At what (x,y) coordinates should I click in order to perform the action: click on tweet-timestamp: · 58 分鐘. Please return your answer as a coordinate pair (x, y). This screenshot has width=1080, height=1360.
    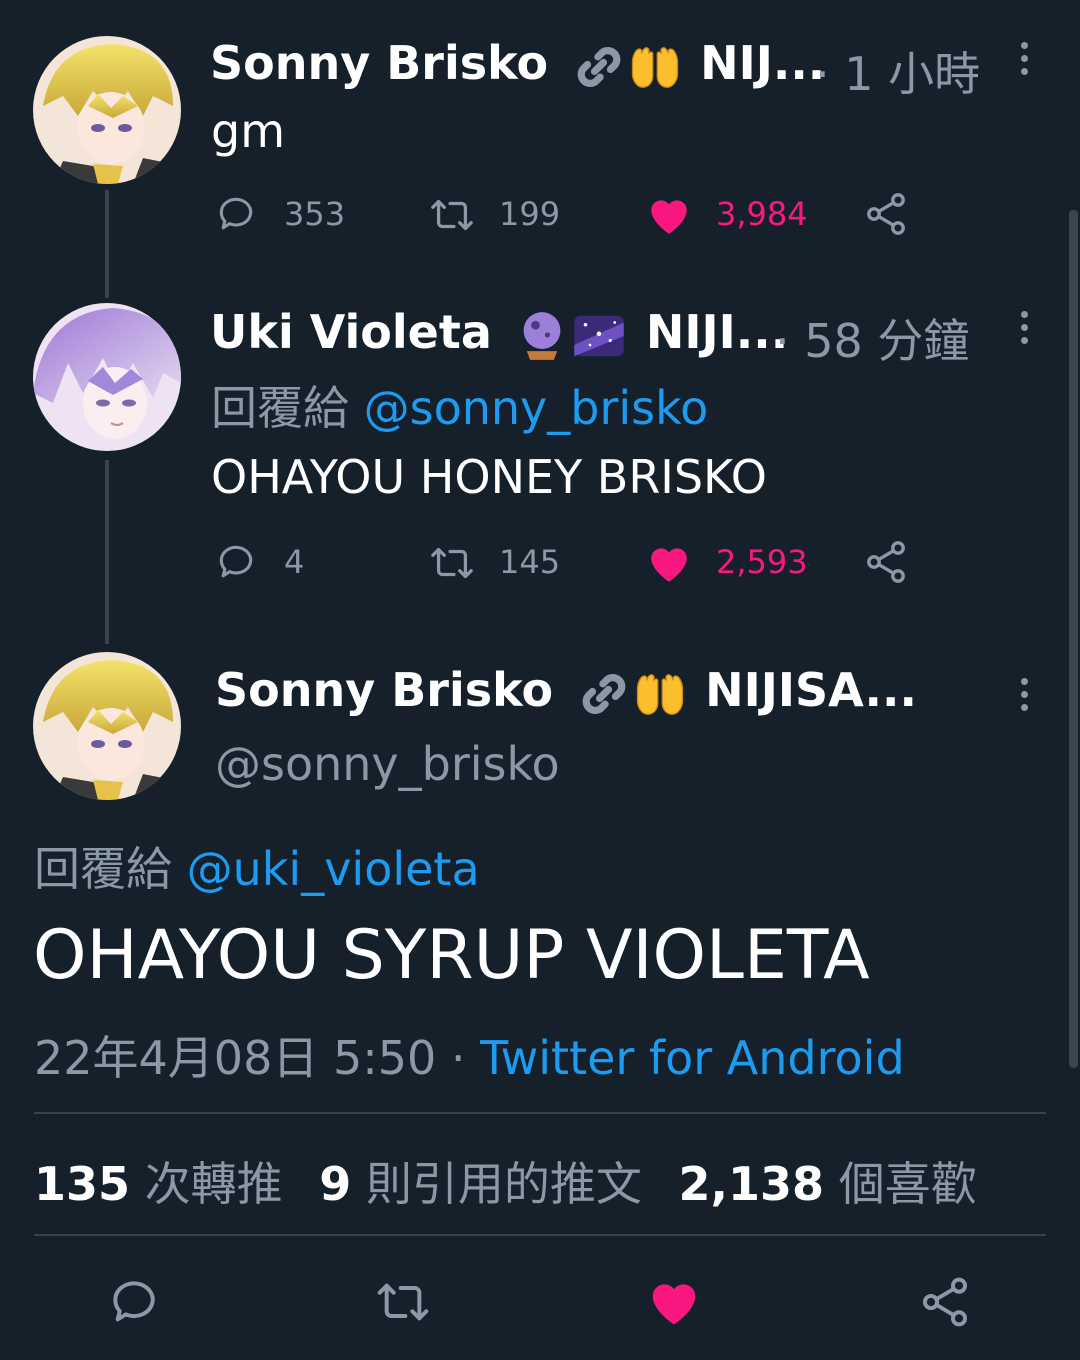
    Looking at the image, I should click on (872, 338).